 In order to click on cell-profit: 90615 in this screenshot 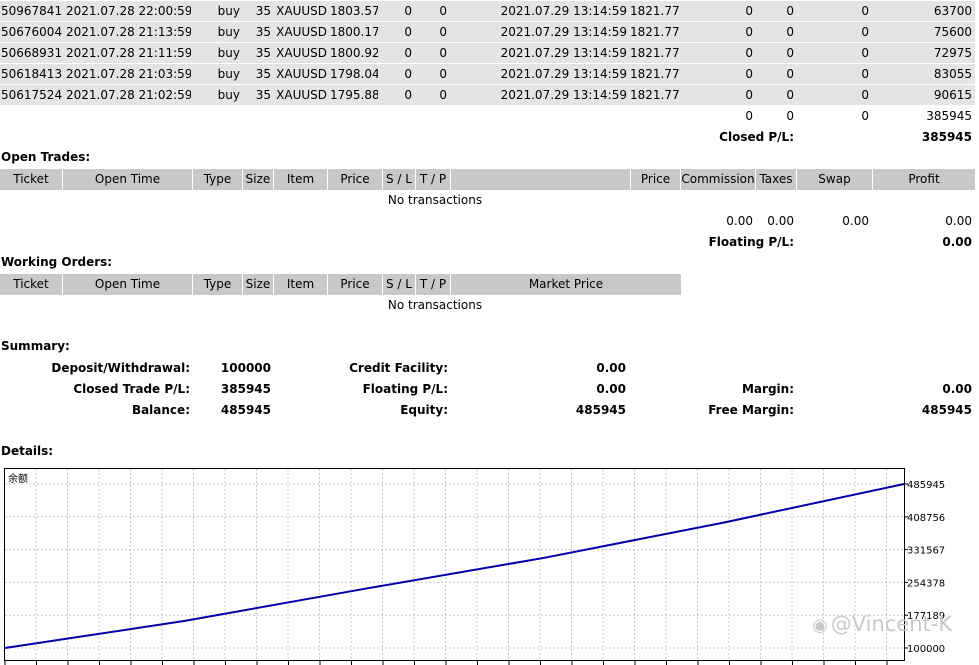, I will do `click(952, 95)`.